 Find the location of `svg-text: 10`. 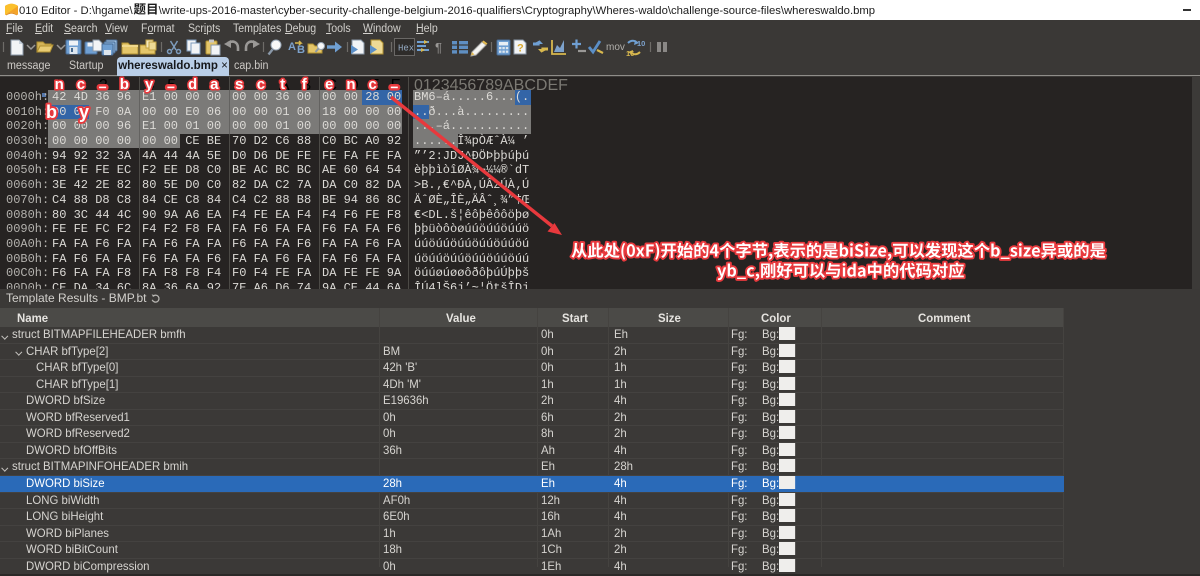

svg-text: 10 is located at coordinates (641, 43).